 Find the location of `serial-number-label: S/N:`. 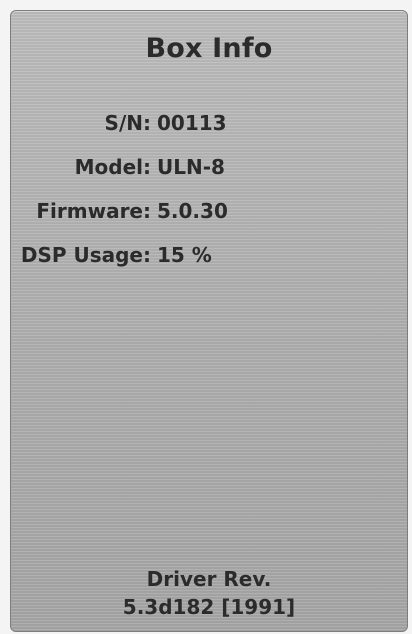

serial-number-label: S/N: is located at coordinates (127, 123).